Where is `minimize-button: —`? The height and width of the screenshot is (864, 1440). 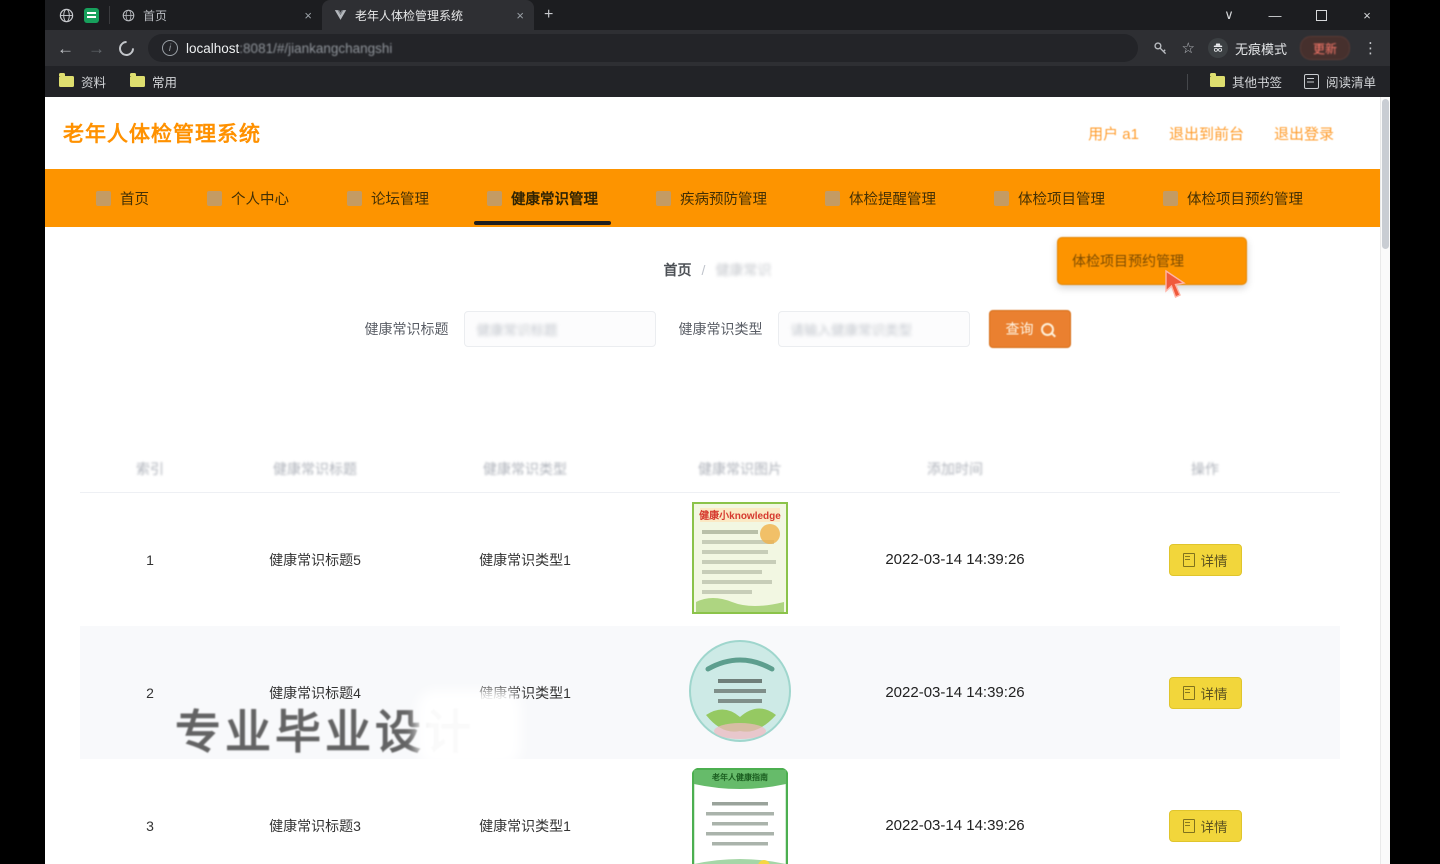 minimize-button: — is located at coordinates (1275, 15).